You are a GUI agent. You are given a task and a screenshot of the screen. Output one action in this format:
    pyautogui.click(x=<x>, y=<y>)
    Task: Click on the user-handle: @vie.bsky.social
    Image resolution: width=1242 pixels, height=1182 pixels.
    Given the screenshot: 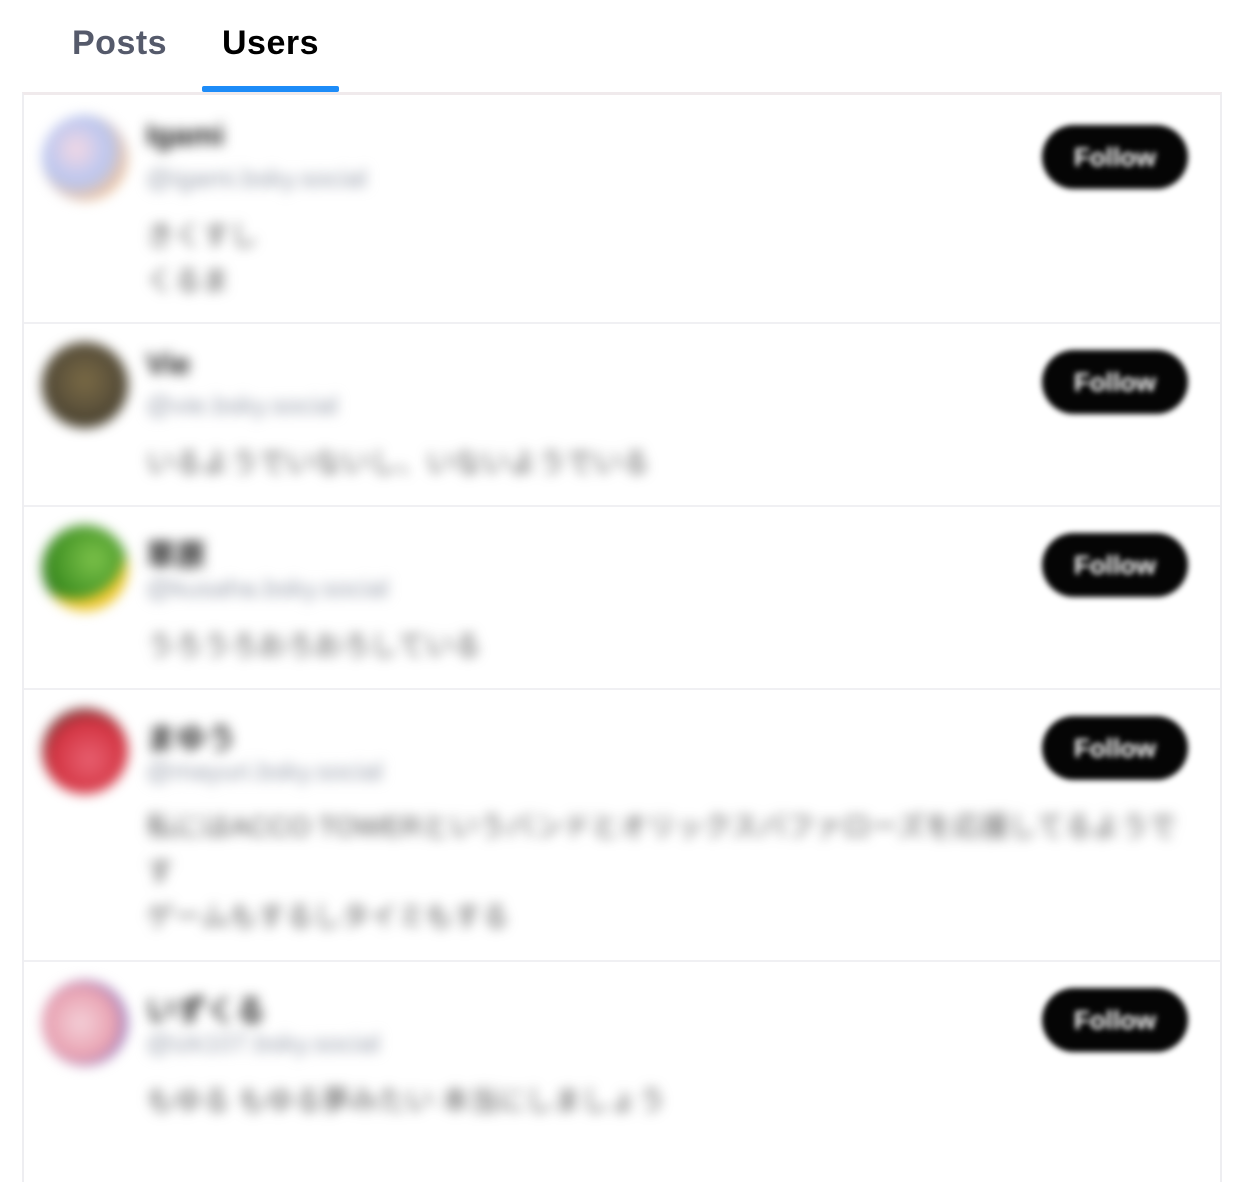 What is the action you would take?
    pyautogui.click(x=242, y=405)
    